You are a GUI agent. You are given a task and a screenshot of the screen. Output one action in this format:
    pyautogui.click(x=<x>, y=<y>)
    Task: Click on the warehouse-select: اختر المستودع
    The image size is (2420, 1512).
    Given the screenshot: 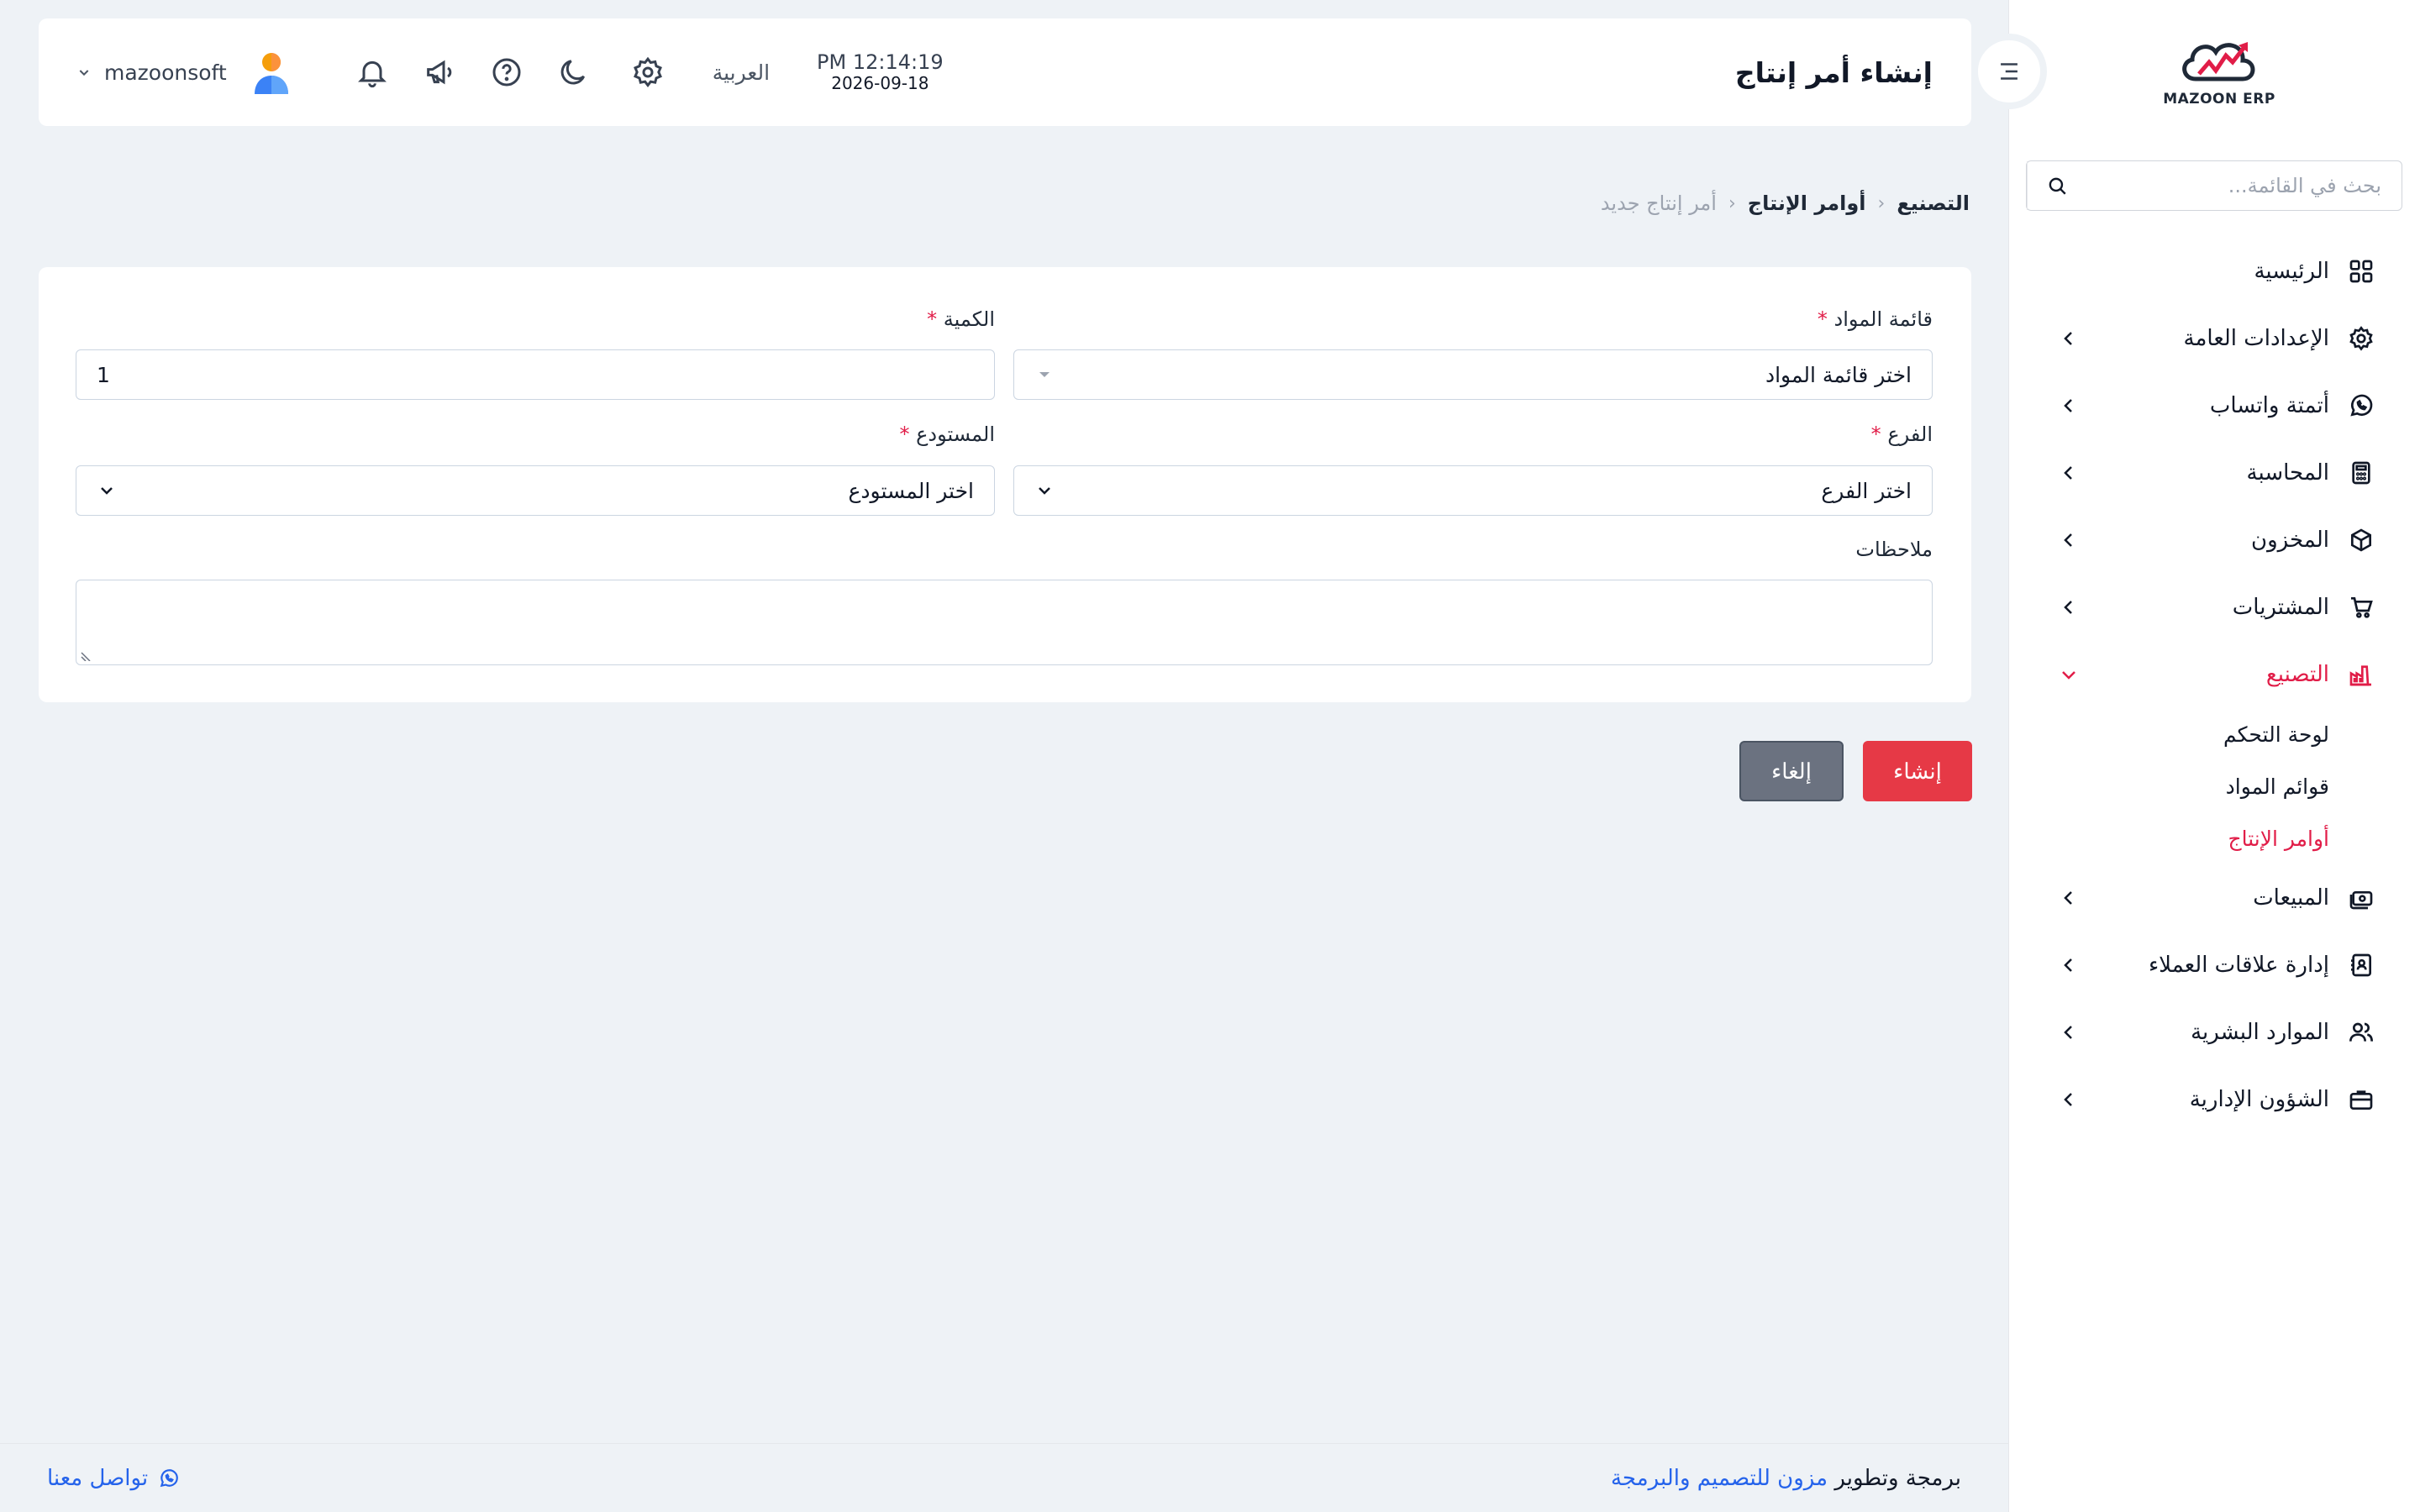 What is the action you would take?
    pyautogui.click(x=536, y=490)
    